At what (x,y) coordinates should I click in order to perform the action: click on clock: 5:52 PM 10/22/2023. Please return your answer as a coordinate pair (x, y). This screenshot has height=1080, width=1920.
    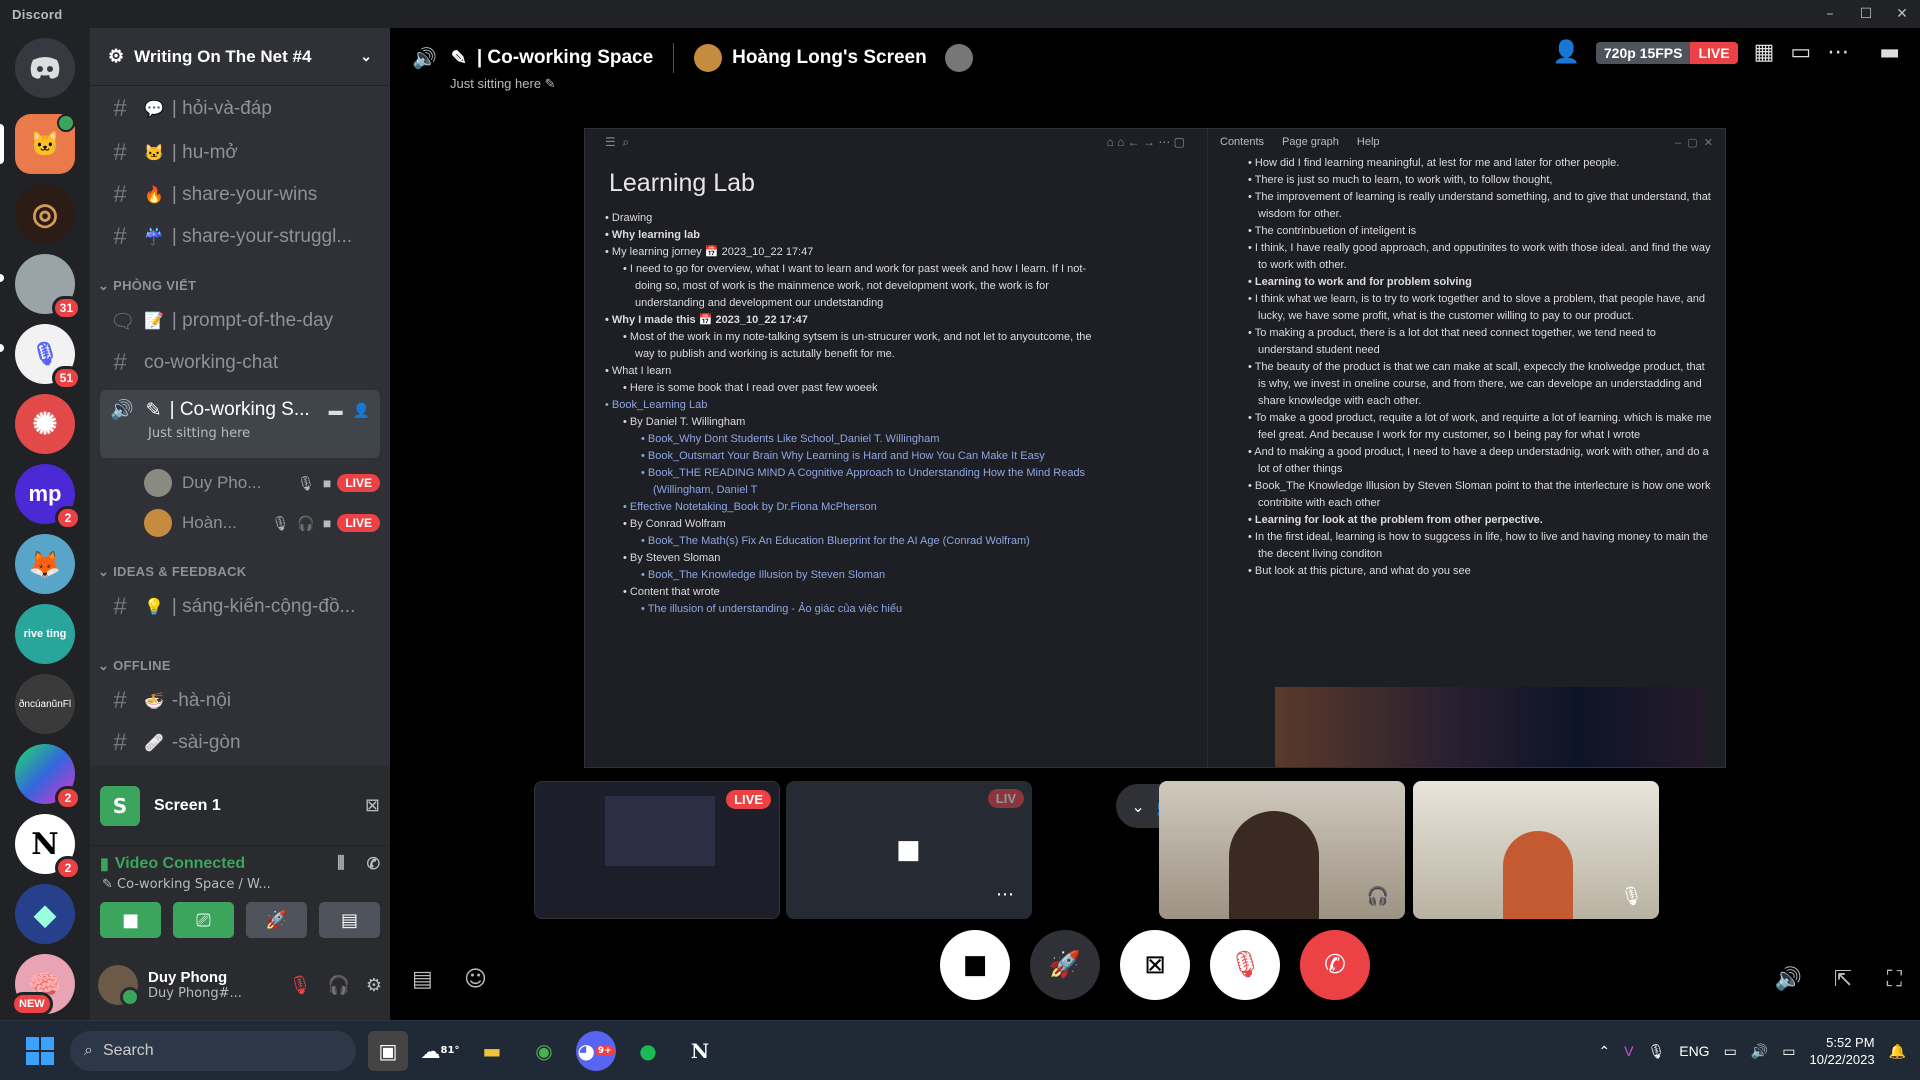
    Looking at the image, I should click on (1841, 1051).